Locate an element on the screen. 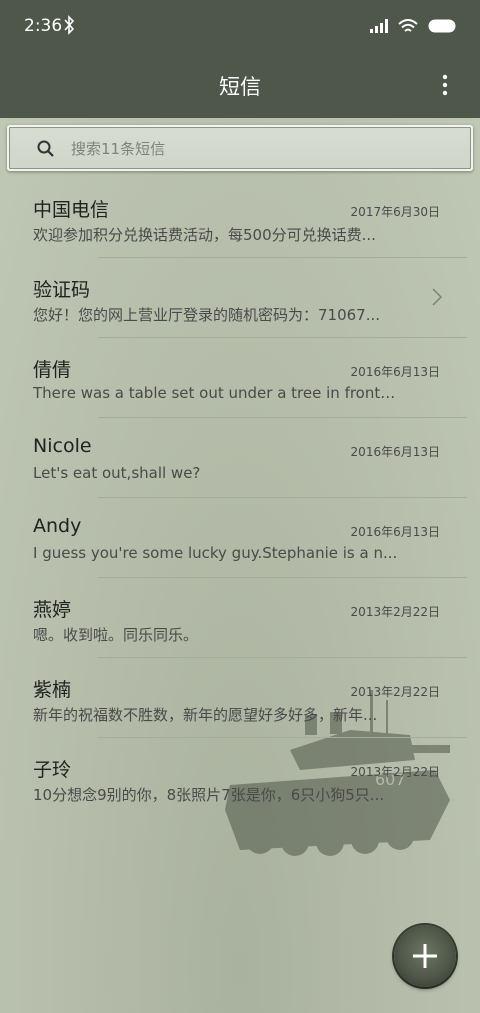  app-bar: 短信 is located at coordinates (240, 86).